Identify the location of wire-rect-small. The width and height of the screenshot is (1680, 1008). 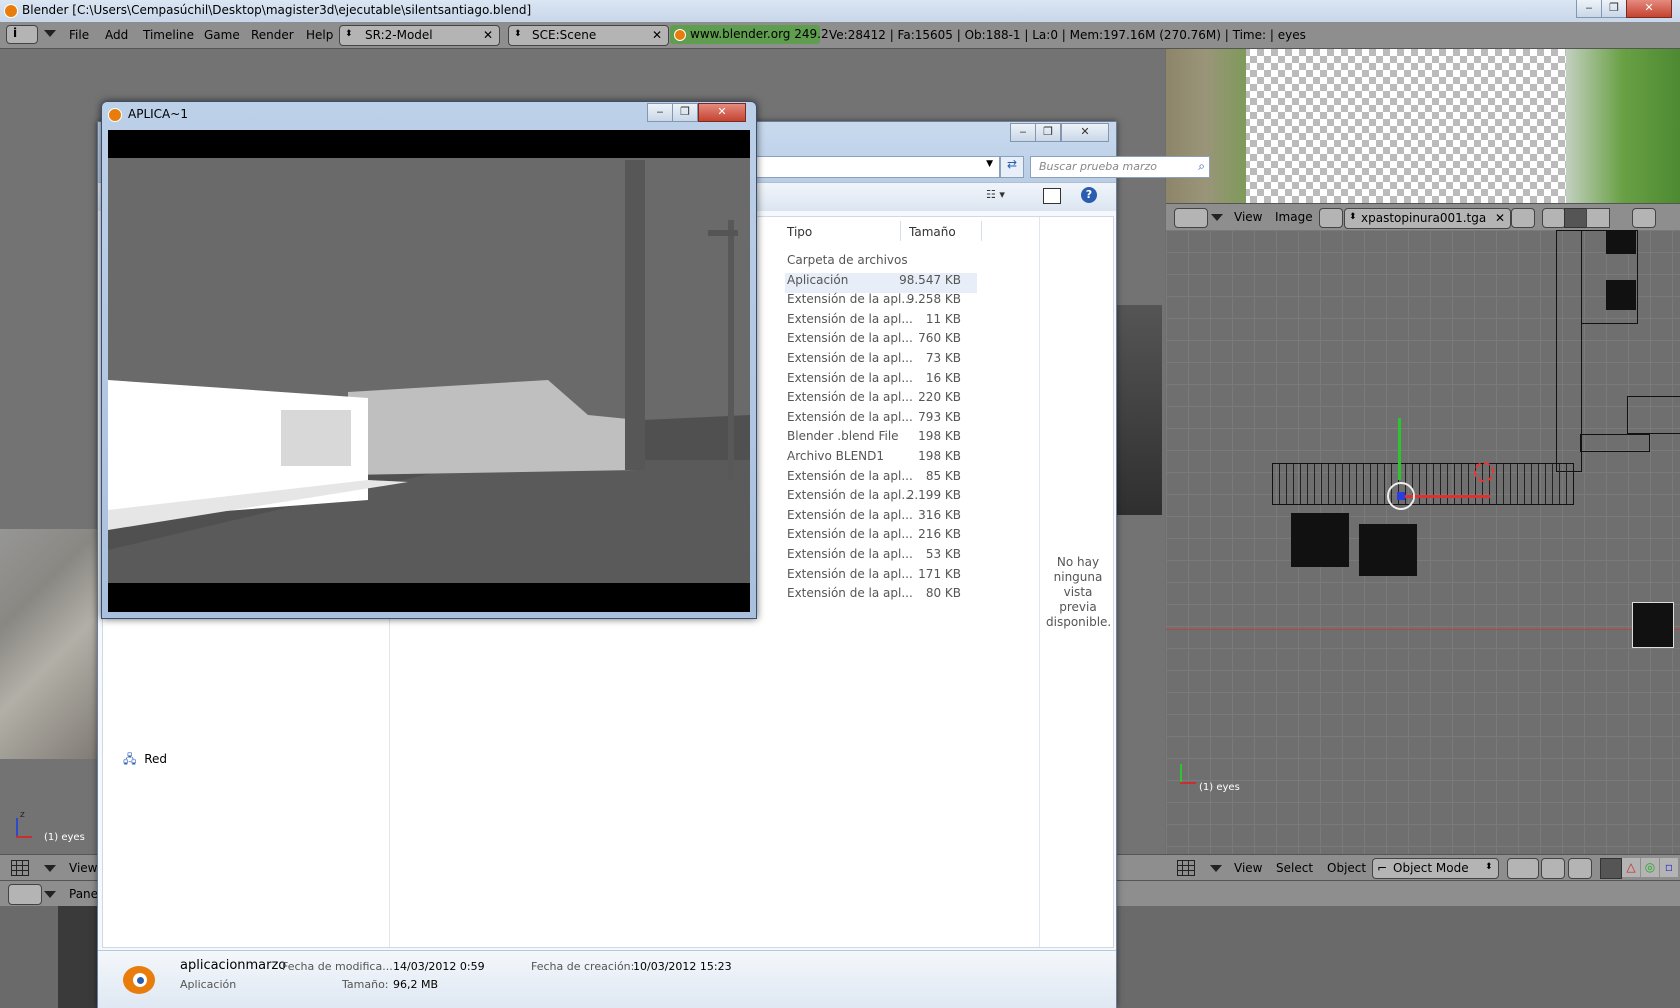
(1615, 443).